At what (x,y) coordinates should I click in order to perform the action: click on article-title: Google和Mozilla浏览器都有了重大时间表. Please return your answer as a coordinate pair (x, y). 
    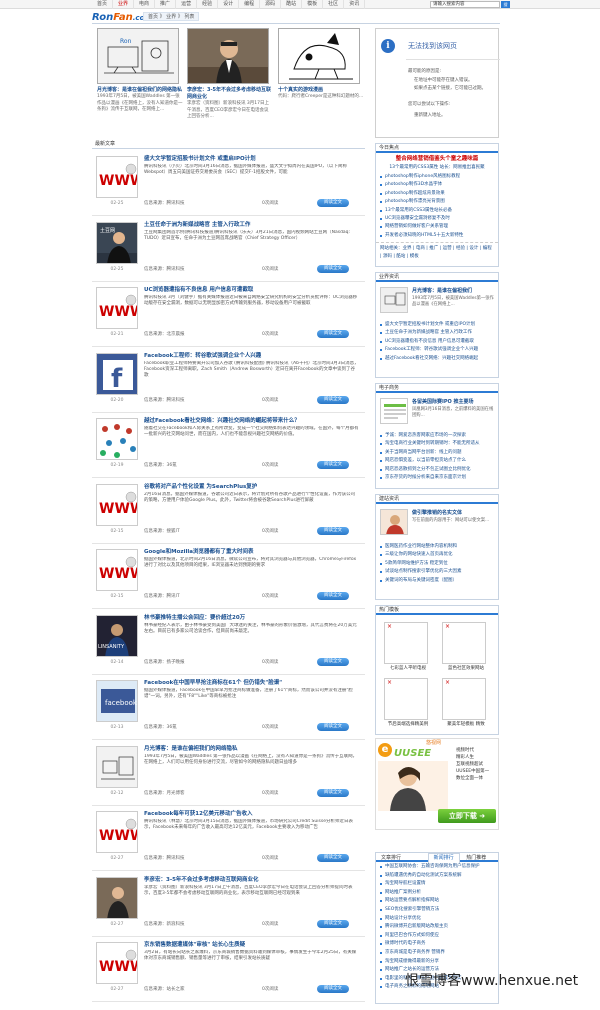
    Looking at the image, I should click on (198, 552).